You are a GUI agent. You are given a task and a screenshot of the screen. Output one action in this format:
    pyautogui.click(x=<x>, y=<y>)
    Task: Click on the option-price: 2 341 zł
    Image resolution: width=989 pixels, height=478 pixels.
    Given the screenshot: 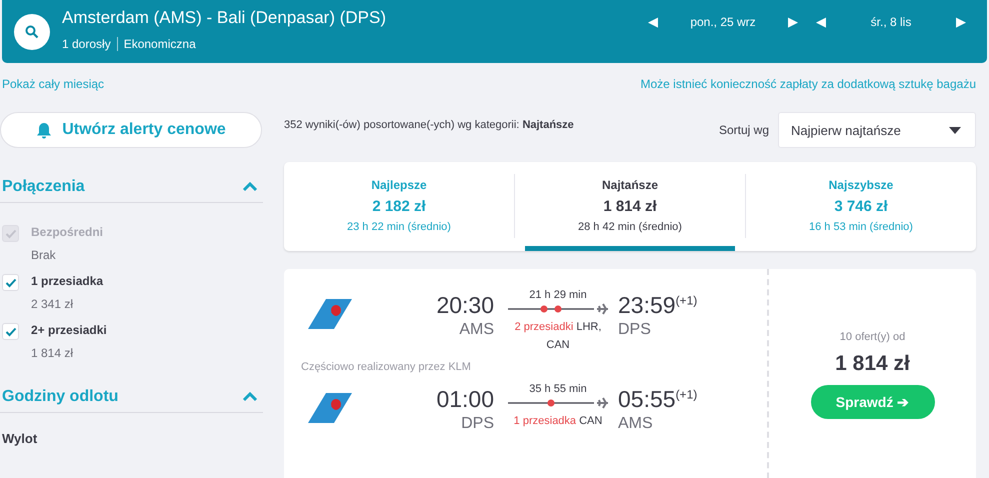 What is the action you would take?
    pyautogui.click(x=52, y=304)
    